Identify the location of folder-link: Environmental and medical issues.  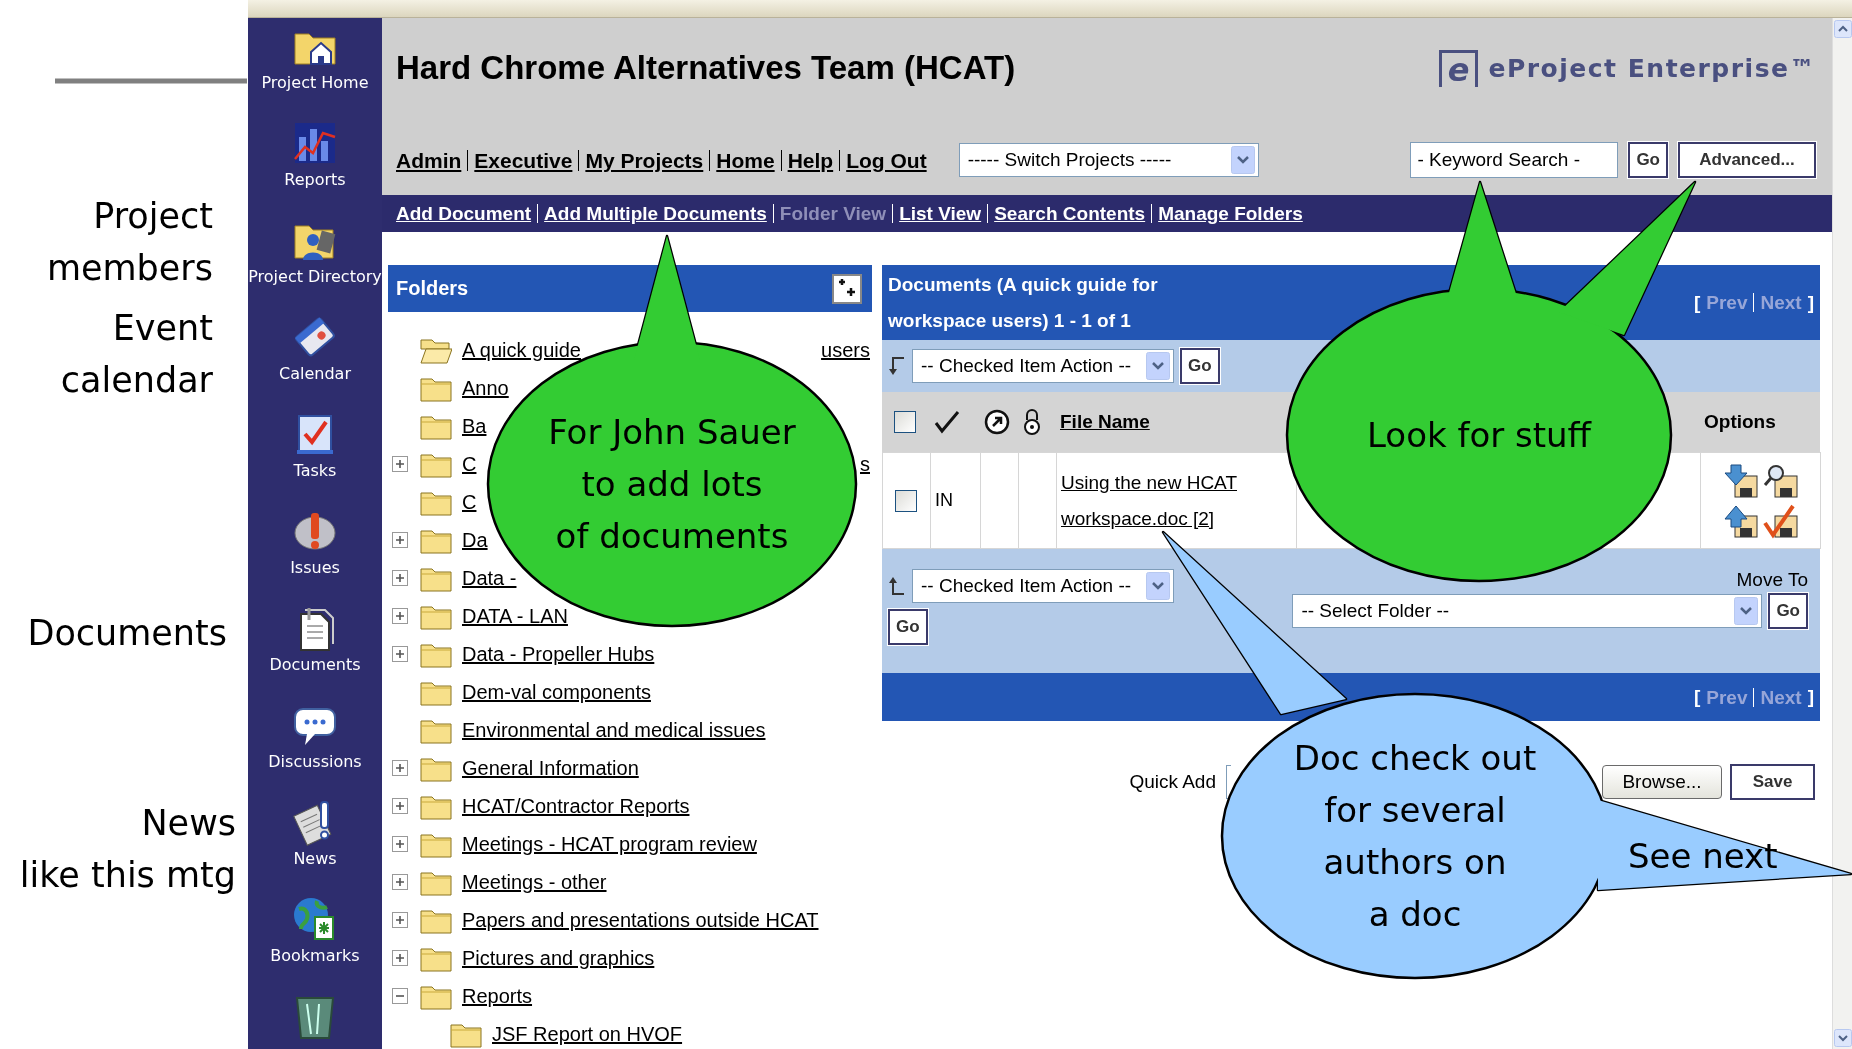
(614, 730).